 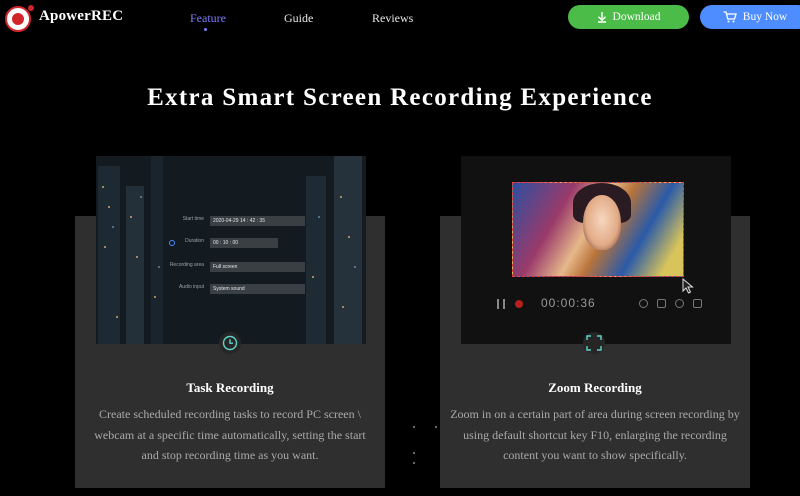 I want to click on section-title: Extra Smart Screen Recording Experience, so click(x=400, y=97).